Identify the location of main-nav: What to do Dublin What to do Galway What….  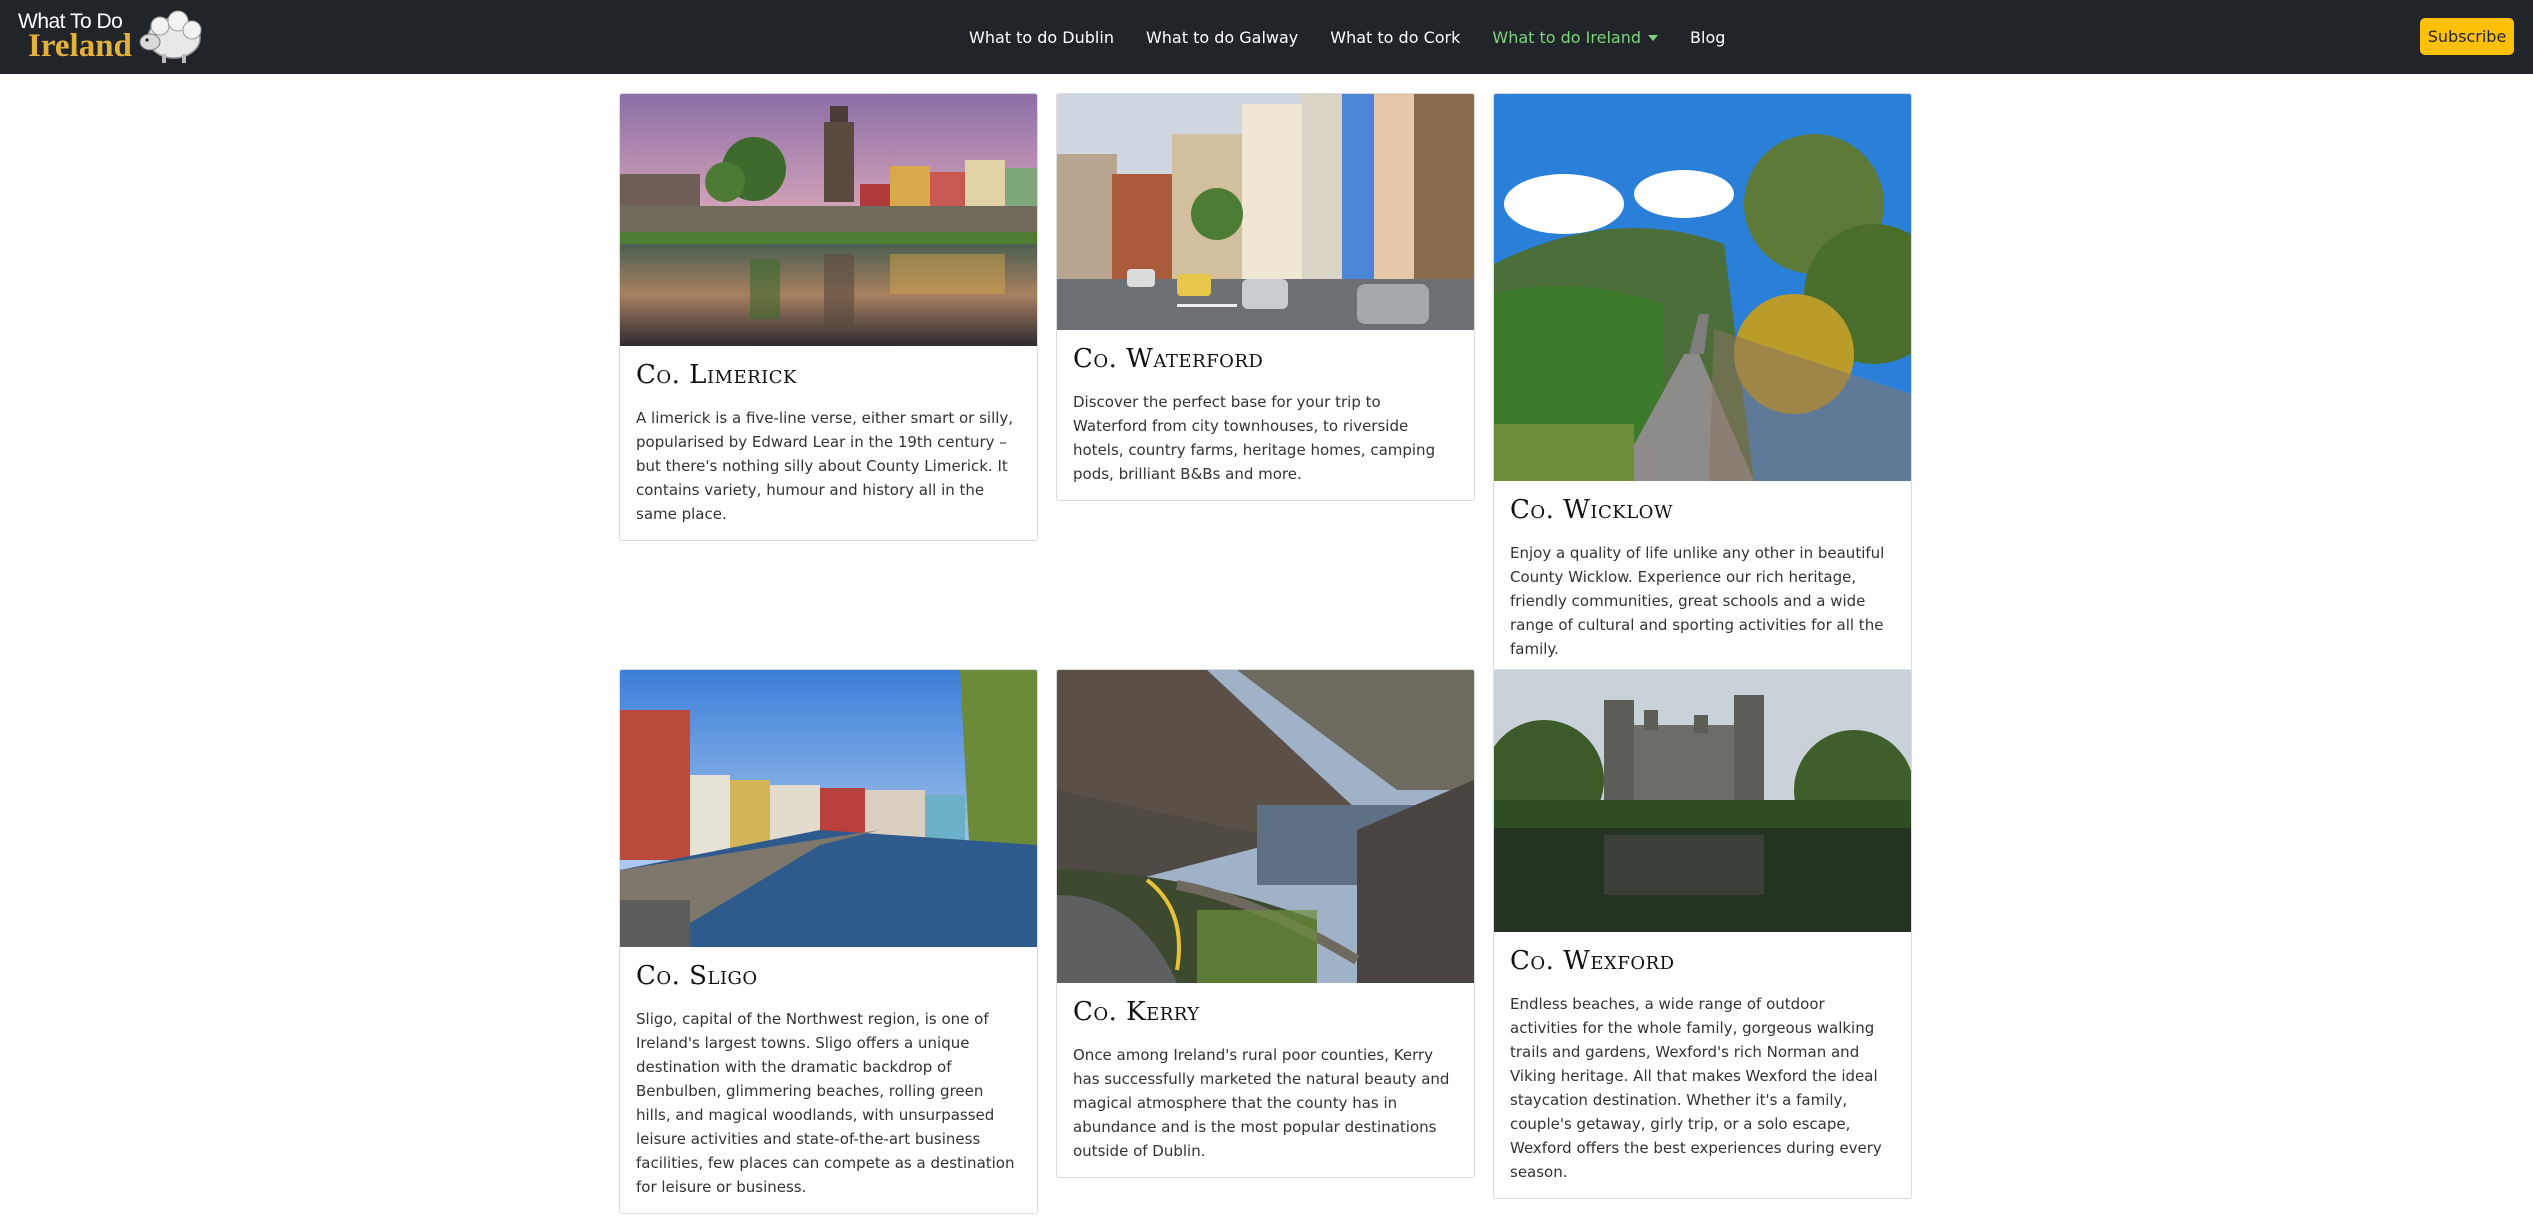
(1363, 37).